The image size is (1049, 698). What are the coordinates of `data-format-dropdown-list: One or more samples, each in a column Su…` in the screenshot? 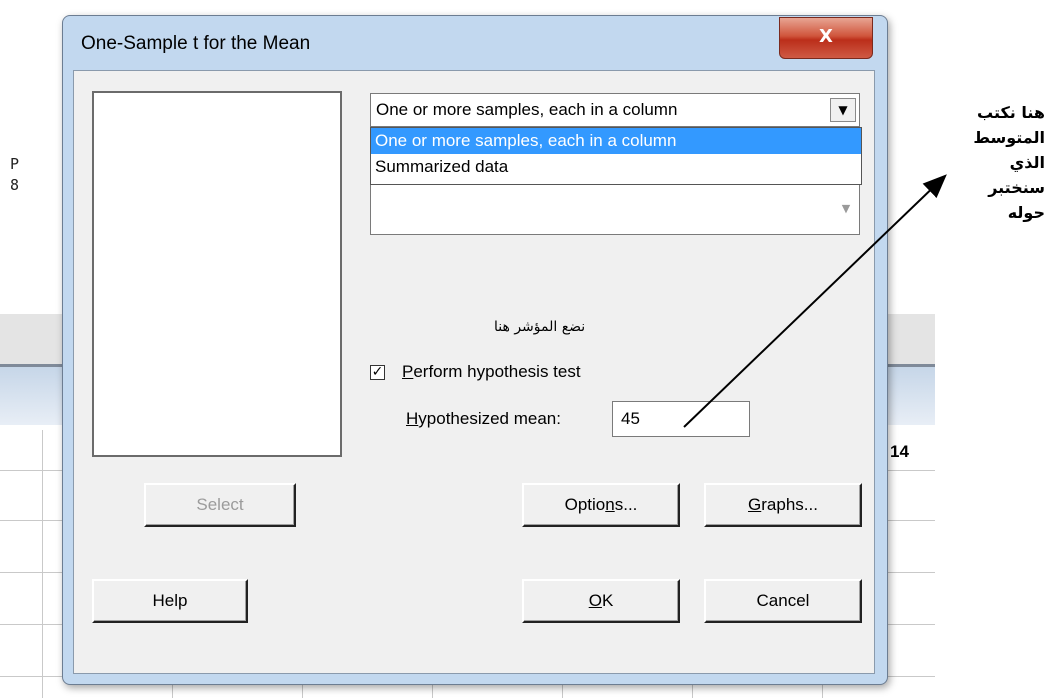 It's located at (616, 156).